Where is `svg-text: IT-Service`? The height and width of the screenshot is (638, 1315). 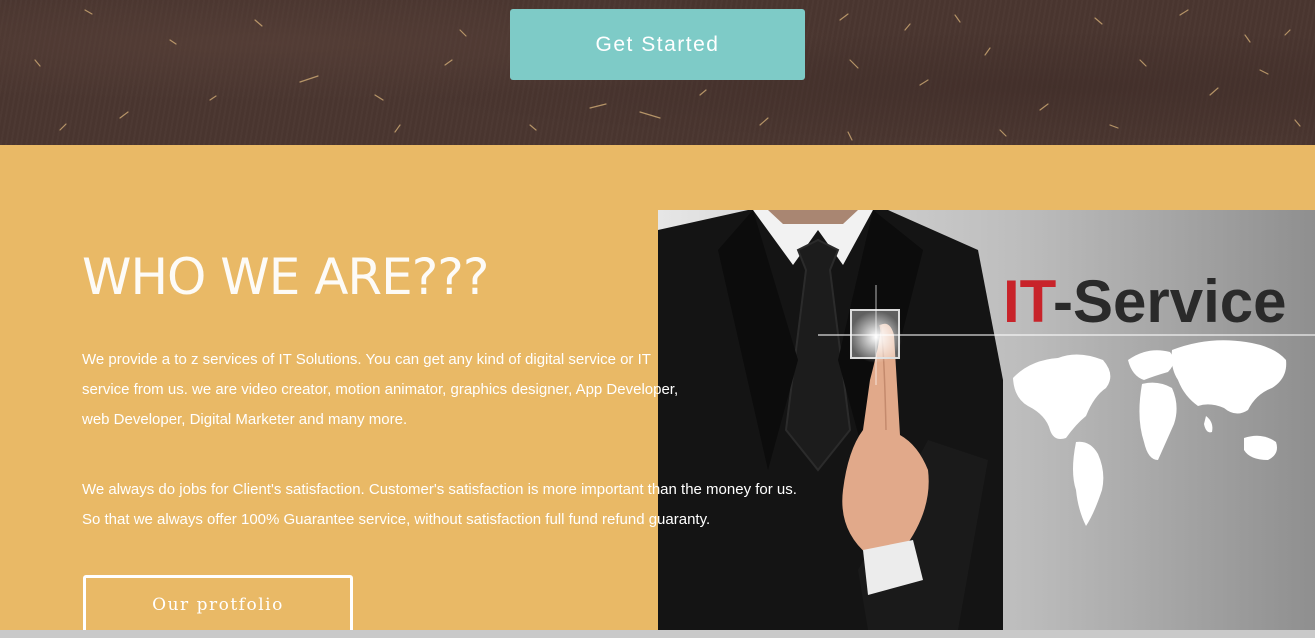 svg-text: IT-Service is located at coordinates (1145, 301).